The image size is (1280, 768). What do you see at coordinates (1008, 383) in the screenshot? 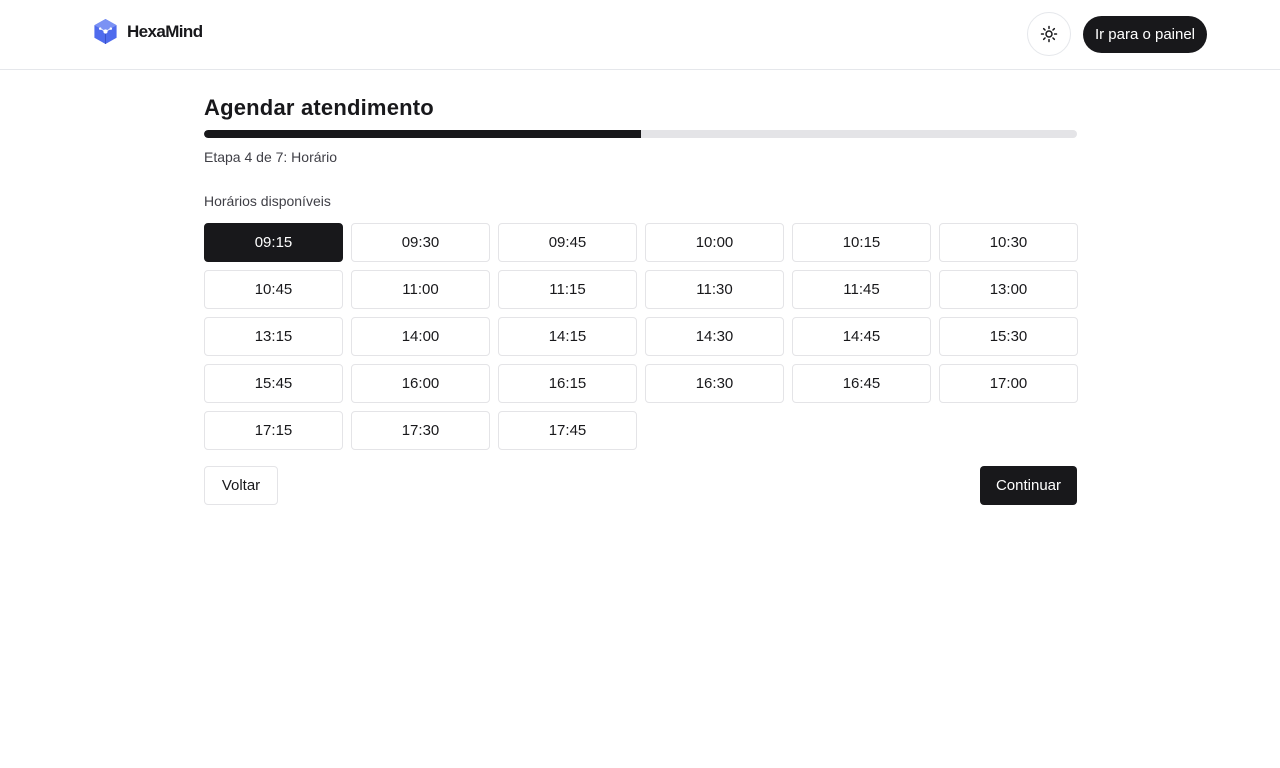
I see `time-slot-button: 17:00` at bounding box center [1008, 383].